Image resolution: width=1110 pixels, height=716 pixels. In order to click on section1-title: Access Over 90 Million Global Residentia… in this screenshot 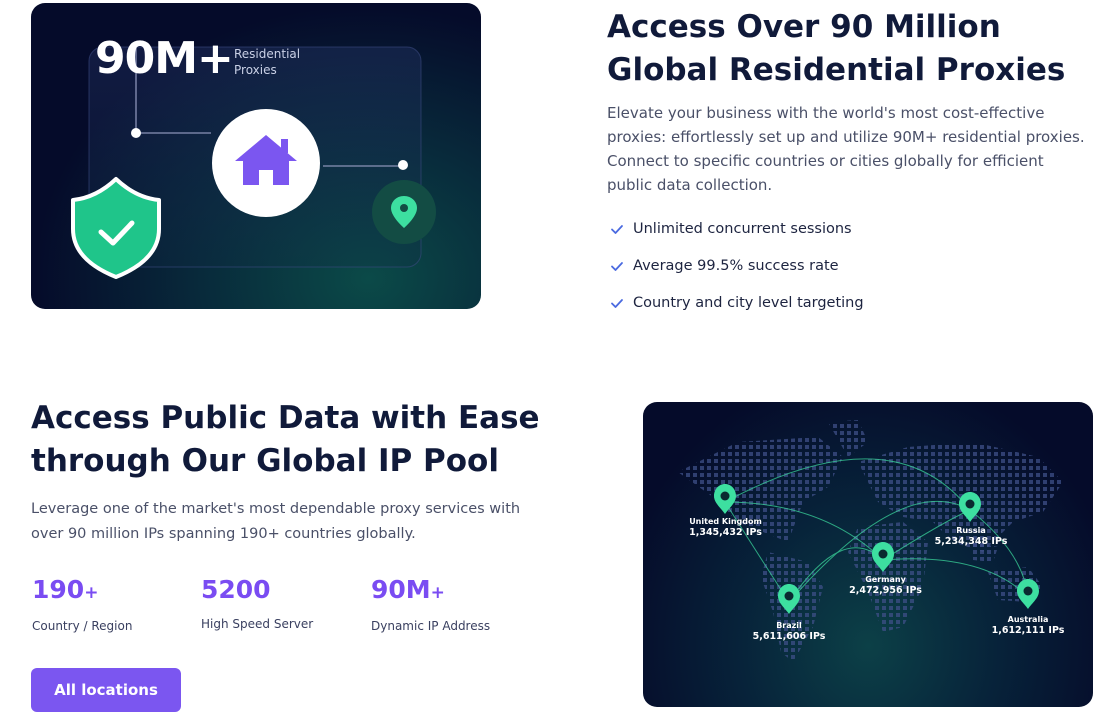, I will do `click(836, 48)`.